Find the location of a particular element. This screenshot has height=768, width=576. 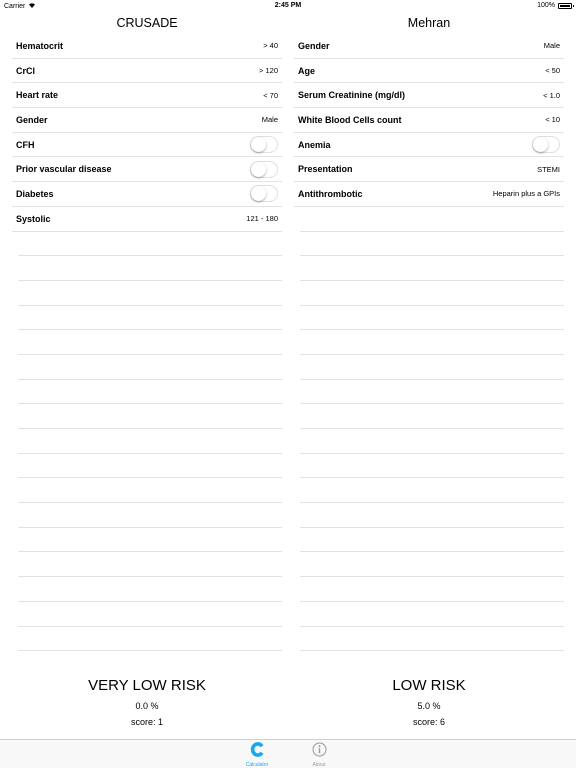

info-icon is located at coordinates (319, 749).